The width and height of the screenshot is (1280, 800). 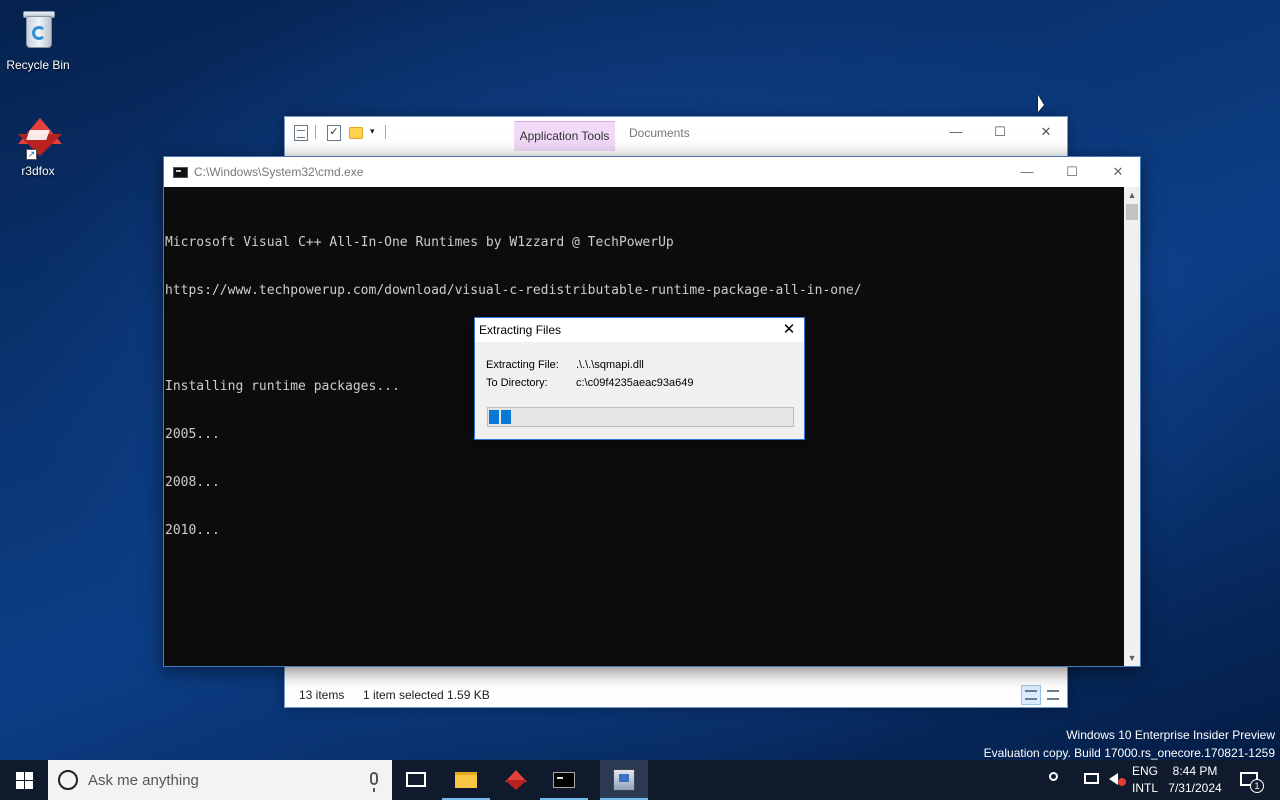 I want to click on new-folder-icon, so click(x=356, y=133).